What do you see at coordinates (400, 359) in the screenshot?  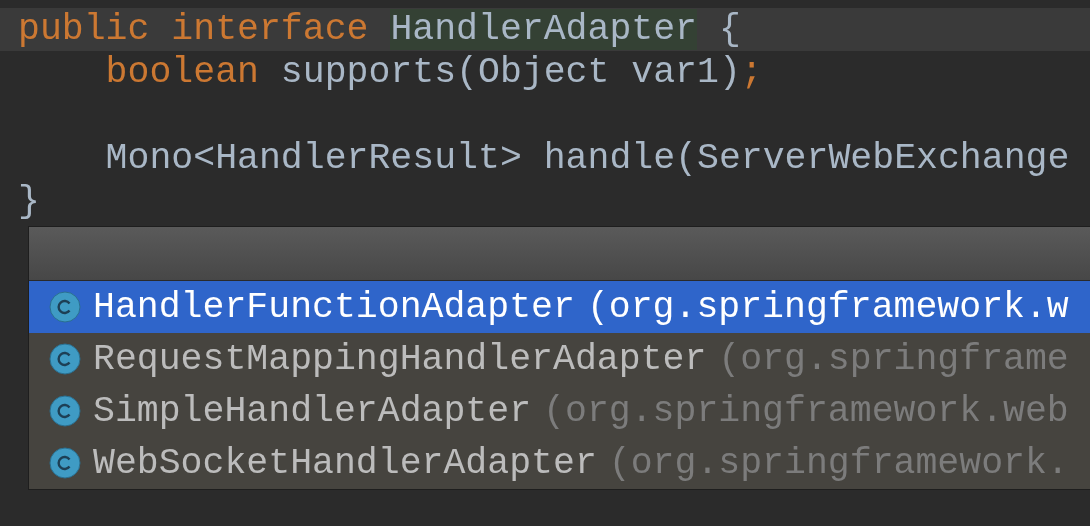 I see `class-name: RequestMappingHandlerAdapter` at bounding box center [400, 359].